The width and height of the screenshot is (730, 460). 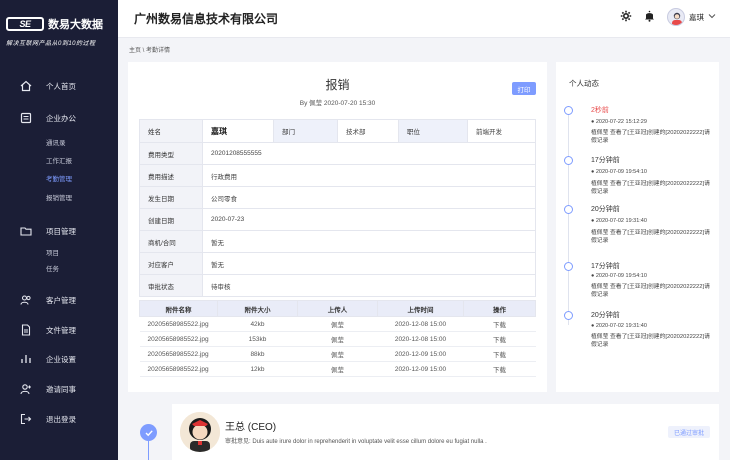 I want to click on dept-value: 技术部, so click(x=368, y=131).